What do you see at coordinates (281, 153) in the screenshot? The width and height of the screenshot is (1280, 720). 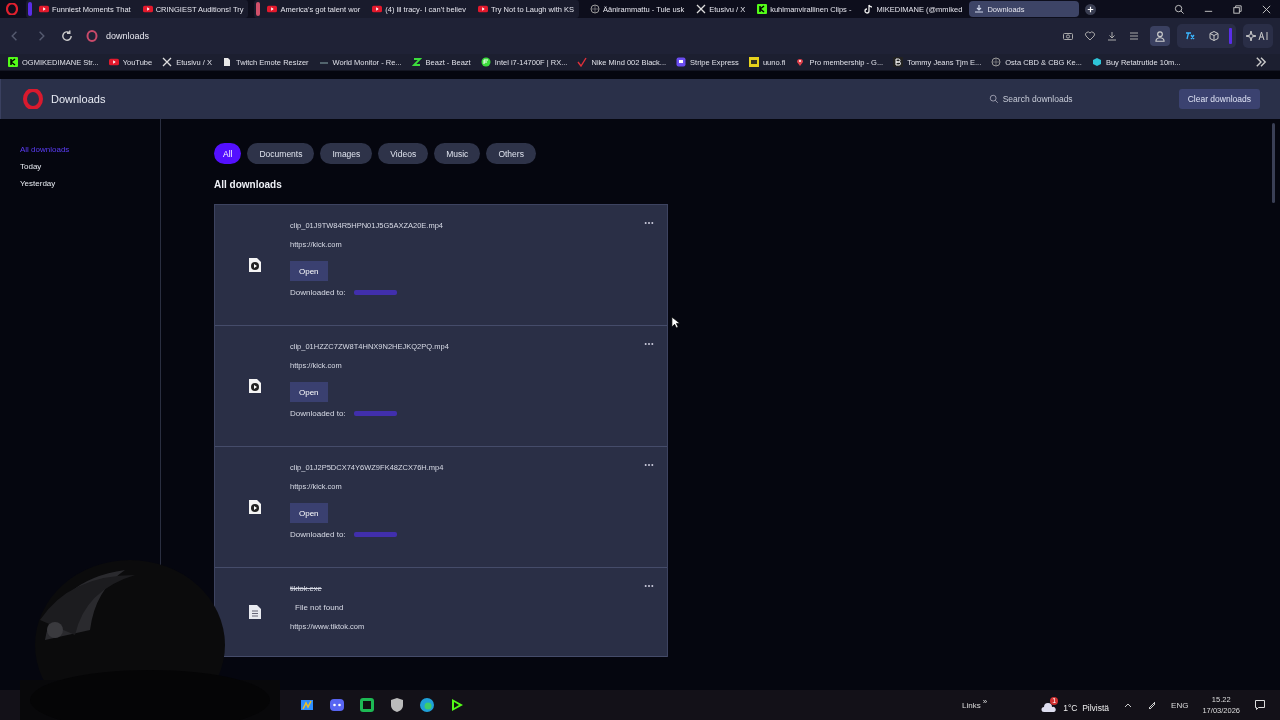 I see `filter-chip: Documents` at bounding box center [281, 153].